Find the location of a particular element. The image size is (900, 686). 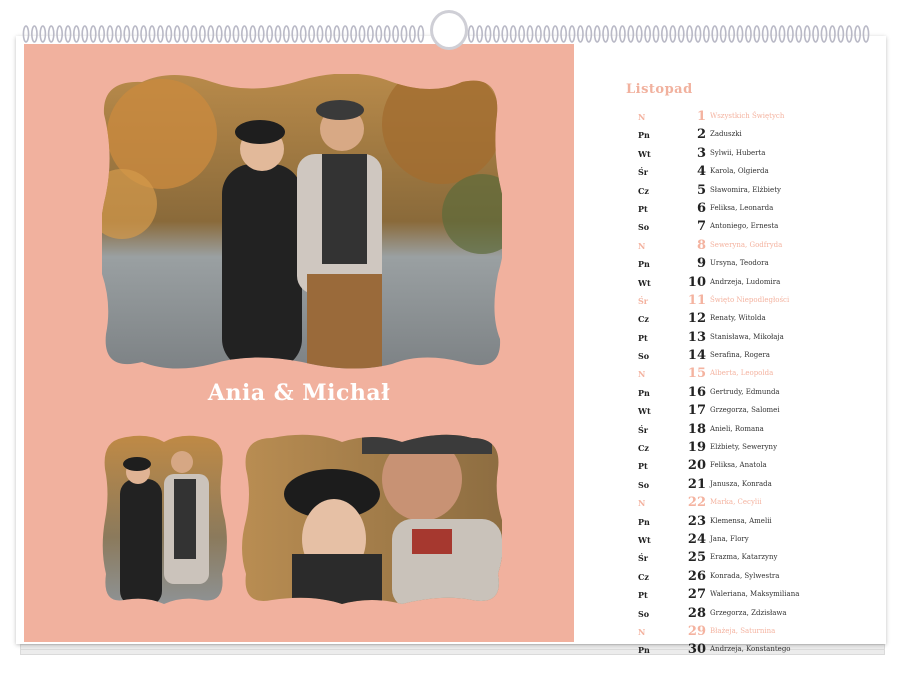

name-day-text: Zaduszki is located at coordinates (726, 134).